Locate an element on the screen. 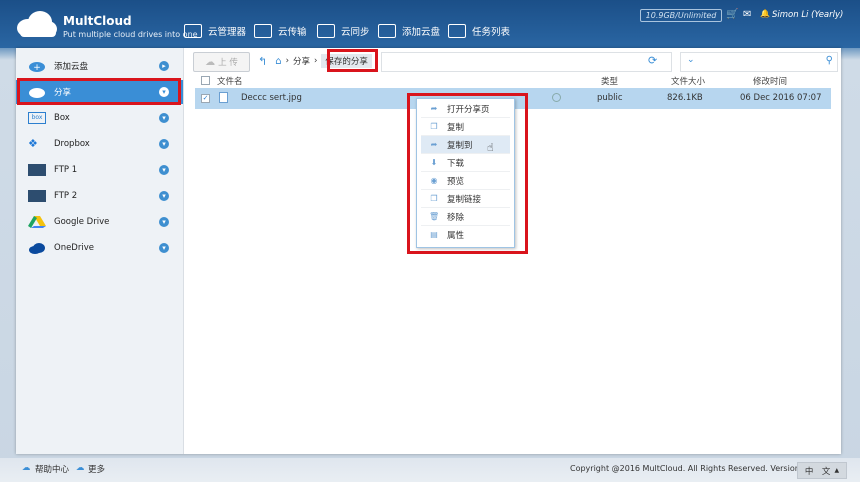 Image resolution: width=860 pixels, height=482 pixels. sidebar-item-box: box Box ▾ is located at coordinates (99, 118).